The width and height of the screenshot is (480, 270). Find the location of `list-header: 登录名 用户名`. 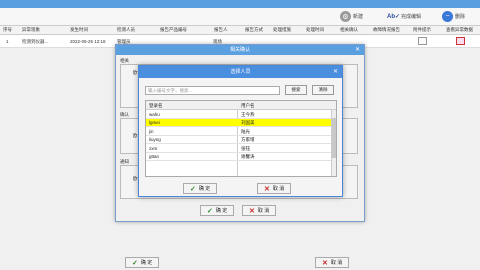

list-header: 登录名 用户名 is located at coordinates (241, 105).